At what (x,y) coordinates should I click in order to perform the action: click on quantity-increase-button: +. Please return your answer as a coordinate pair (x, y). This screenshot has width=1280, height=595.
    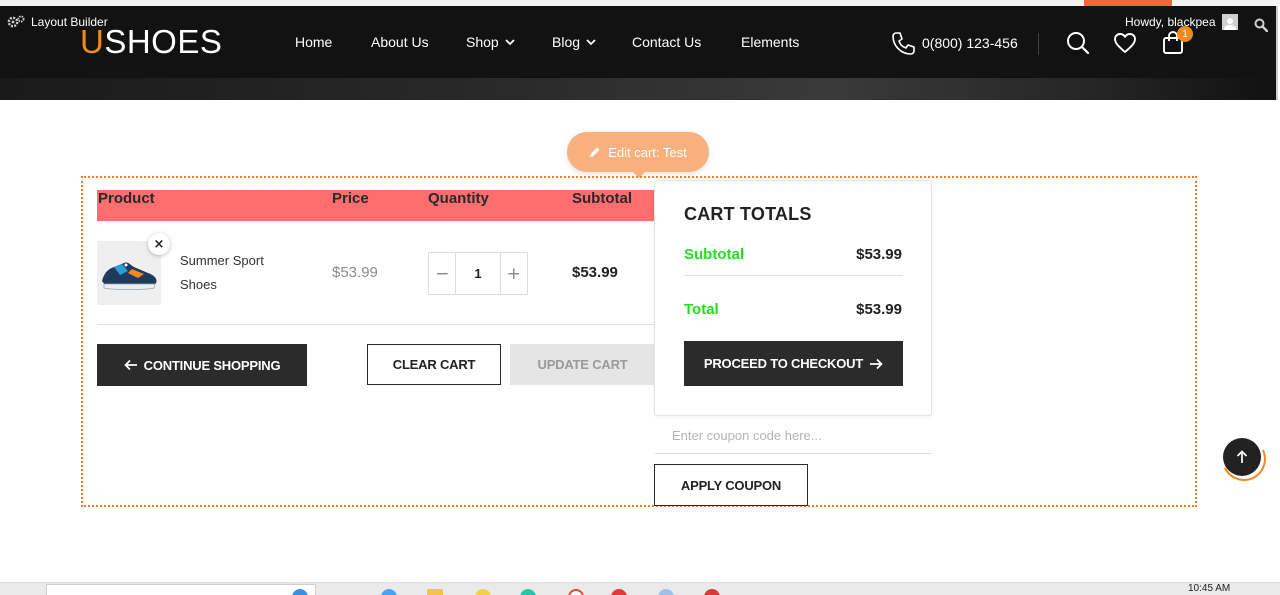
    Looking at the image, I should click on (514, 273).